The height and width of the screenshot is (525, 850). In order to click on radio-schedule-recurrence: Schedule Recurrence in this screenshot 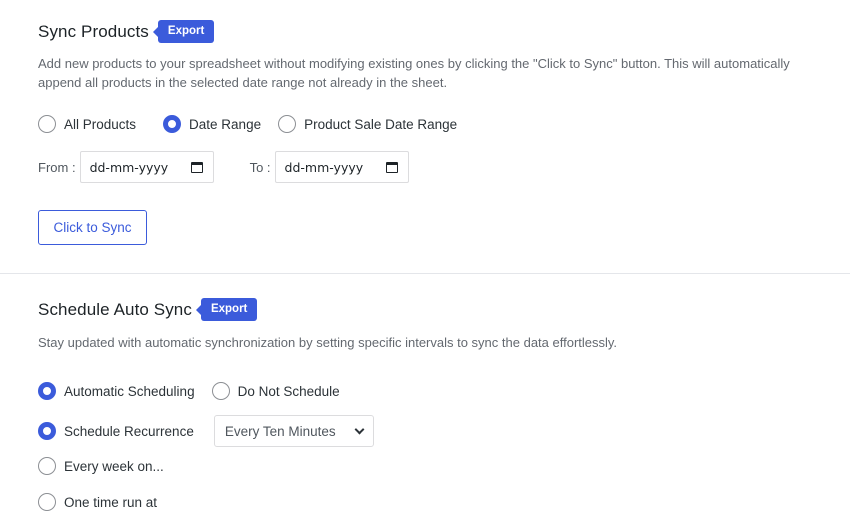, I will do `click(116, 431)`.